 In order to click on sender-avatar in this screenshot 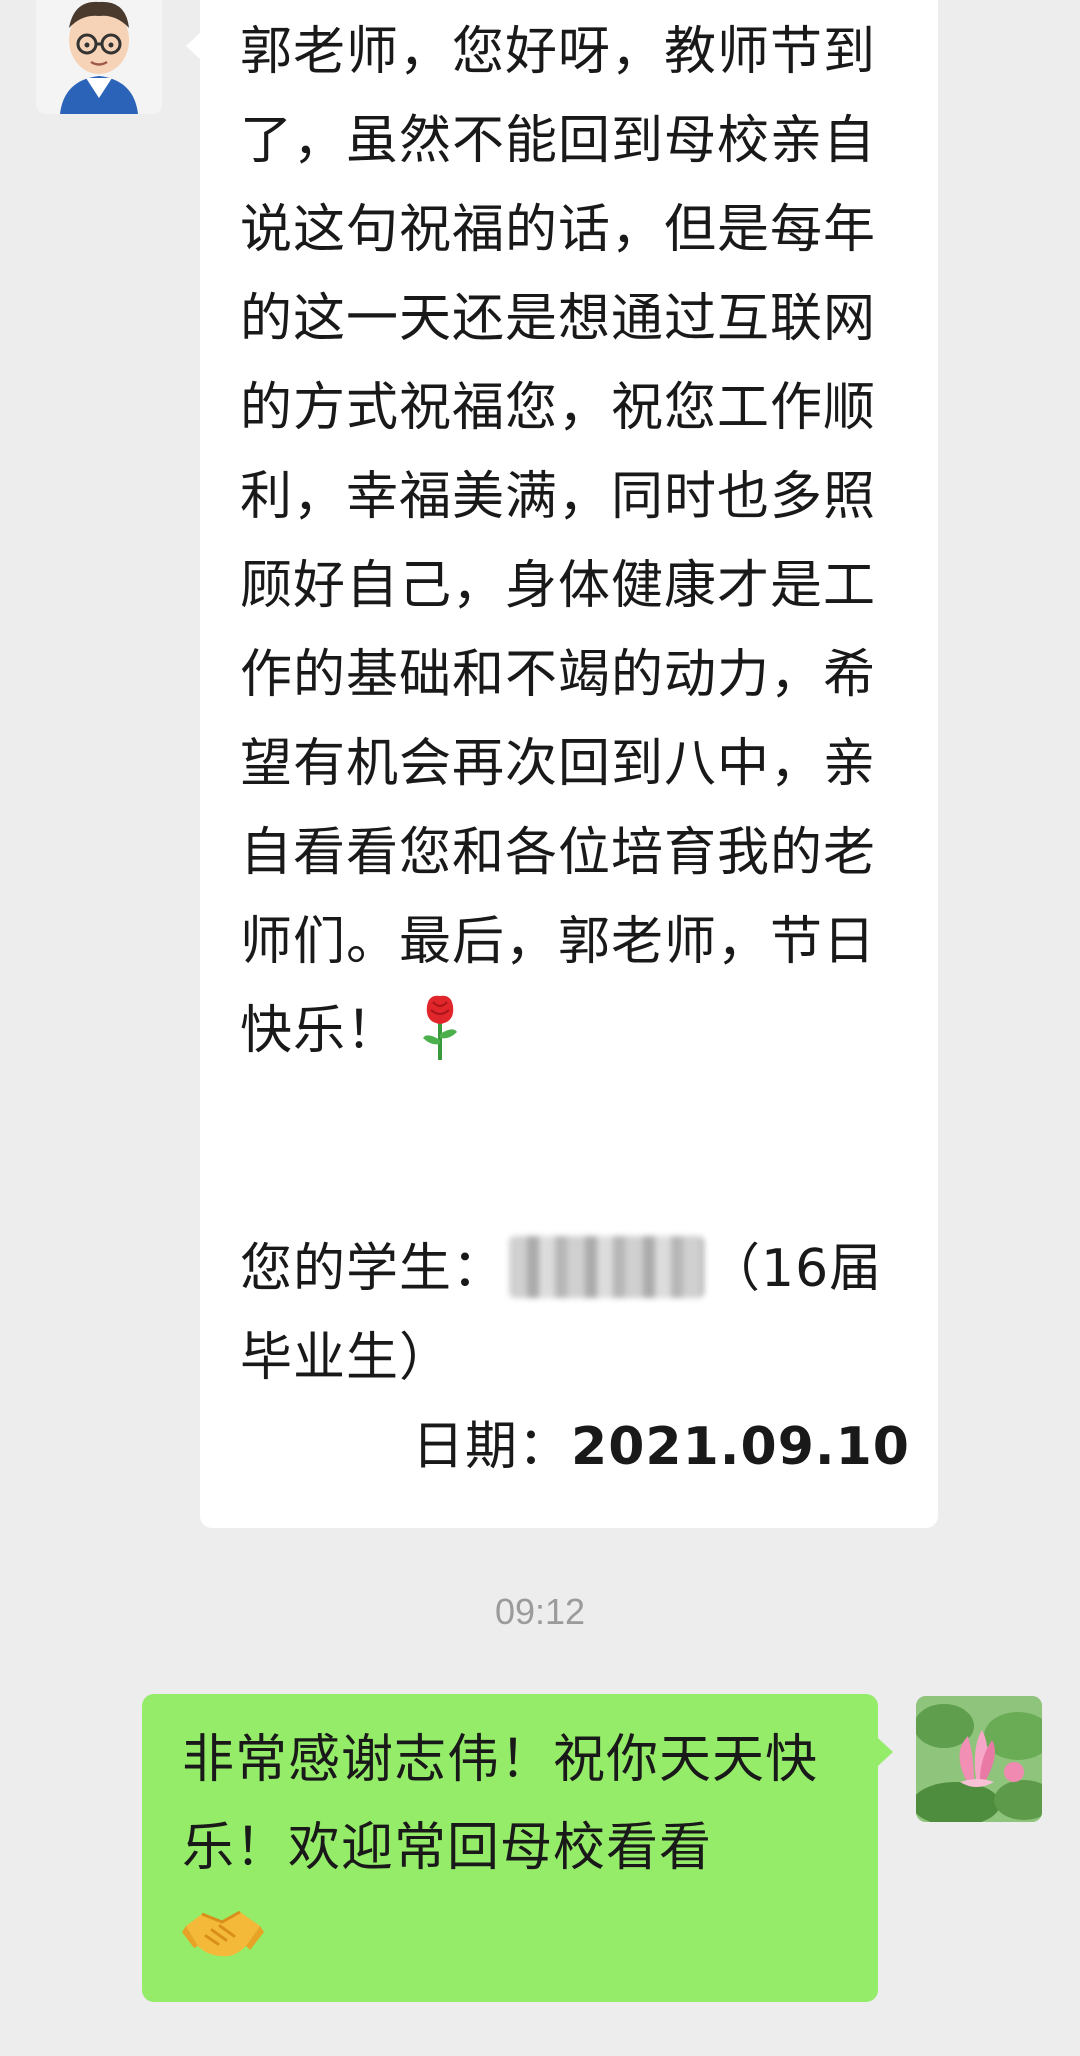, I will do `click(99, 57)`.